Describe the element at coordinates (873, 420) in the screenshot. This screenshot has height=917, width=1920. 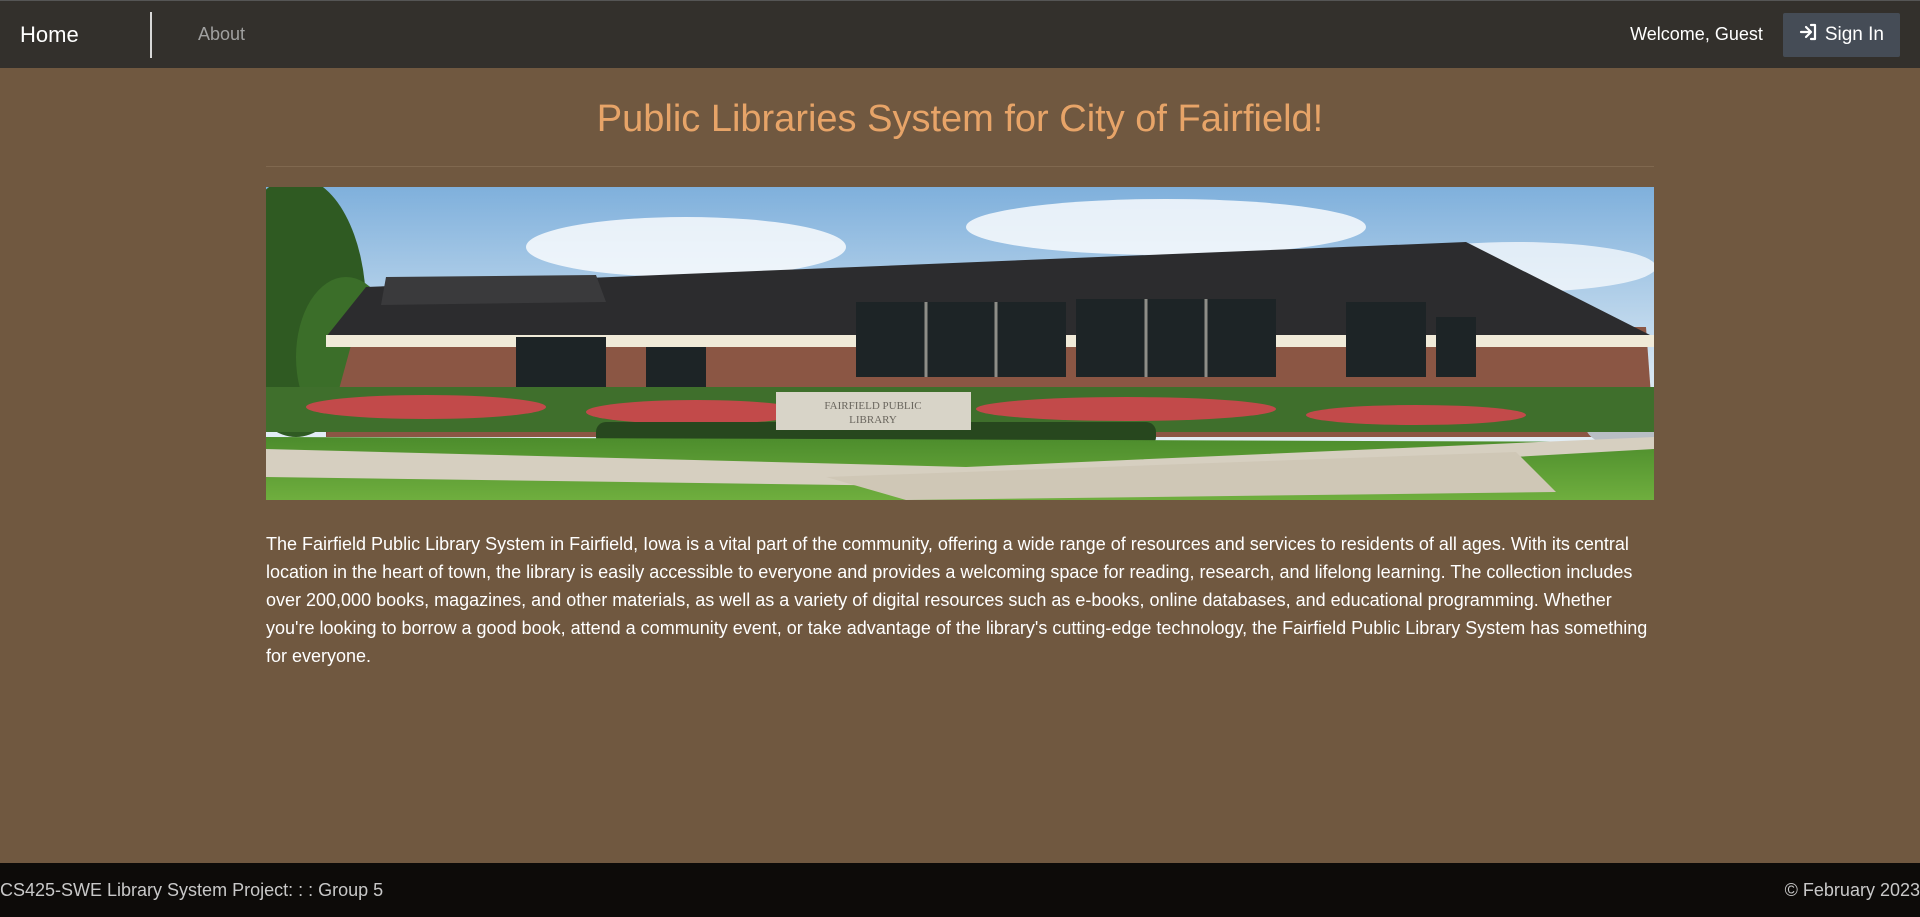
I see `svg-text: LIBRARY` at that location.